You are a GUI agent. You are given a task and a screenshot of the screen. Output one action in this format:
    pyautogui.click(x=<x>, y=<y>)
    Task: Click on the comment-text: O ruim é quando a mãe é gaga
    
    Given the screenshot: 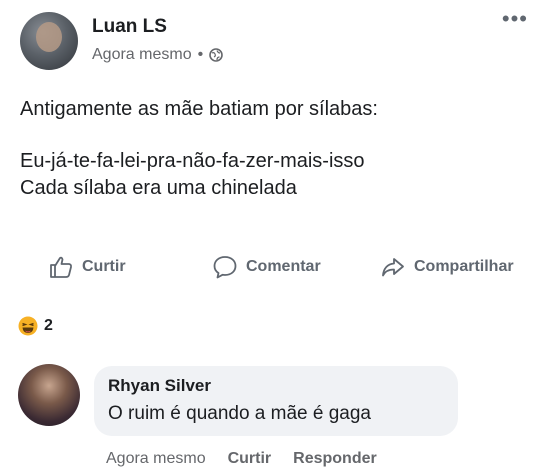 What is the action you would take?
    pyautogui.click(x=240, y=413)
    